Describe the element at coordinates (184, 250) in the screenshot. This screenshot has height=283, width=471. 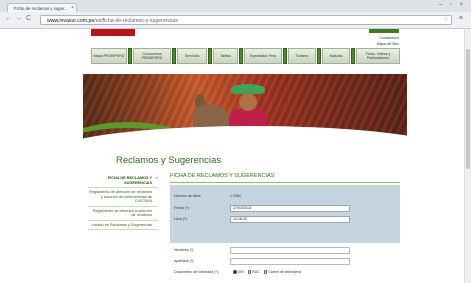
I see `nombres-label: Nombres (*):` at that location.